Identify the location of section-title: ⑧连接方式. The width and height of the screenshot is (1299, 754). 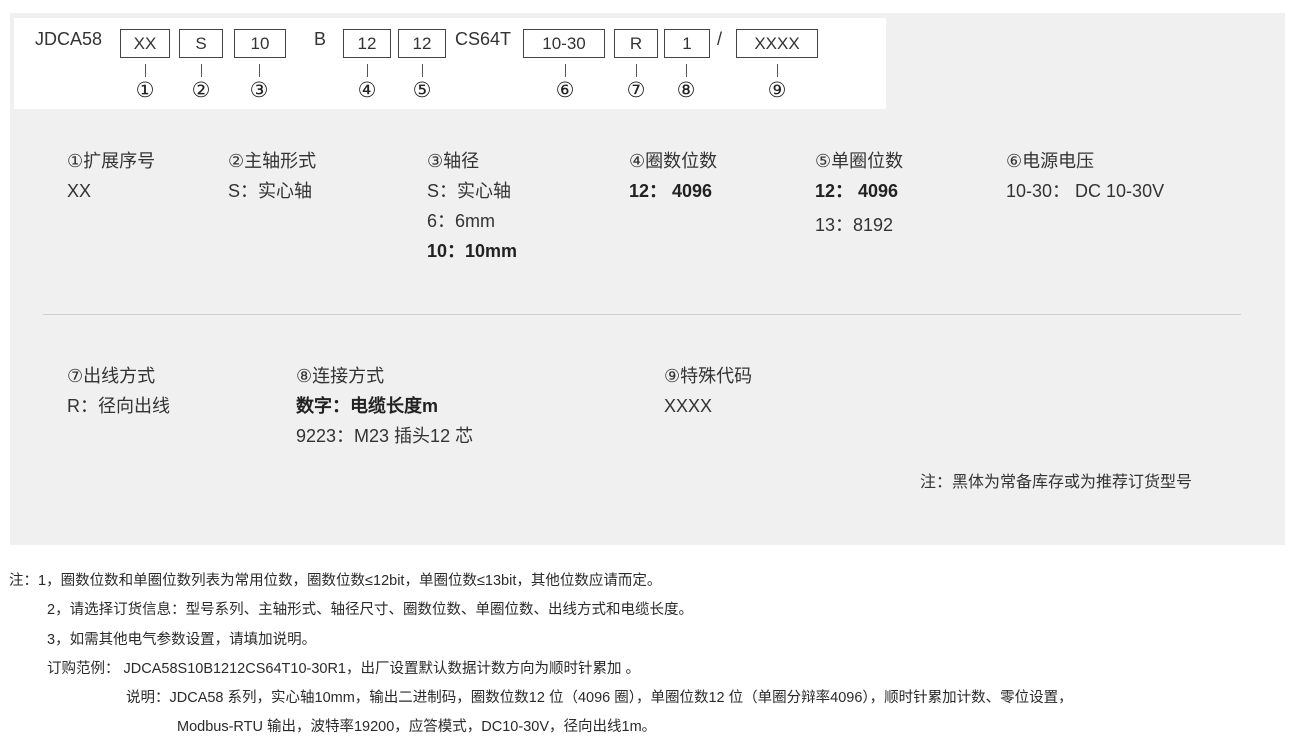
(340, 376).